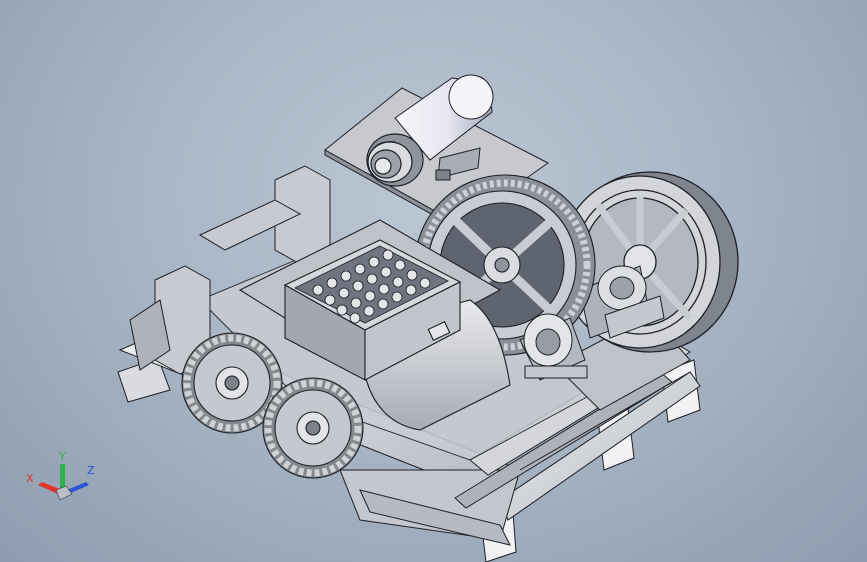 The height and width of the screenshot is (562, 867). I want to click on drive-pulley, so click(395, 160).